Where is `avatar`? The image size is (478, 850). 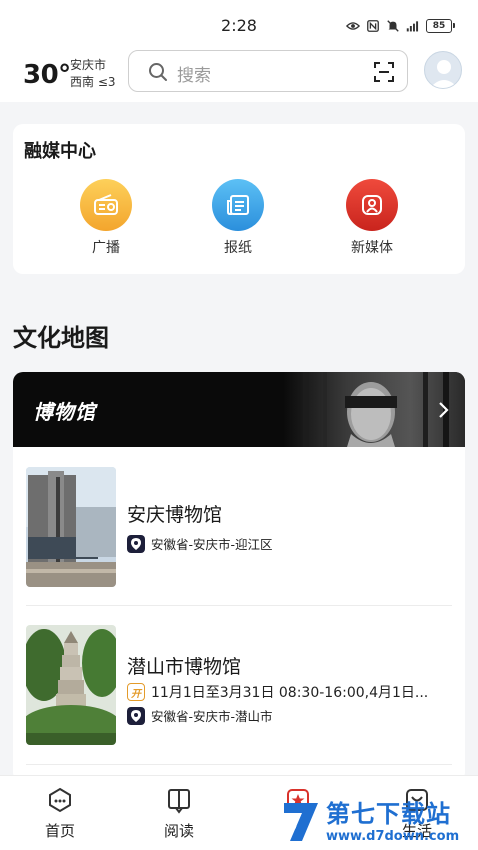 avatar is located at coordinates (443, 70).